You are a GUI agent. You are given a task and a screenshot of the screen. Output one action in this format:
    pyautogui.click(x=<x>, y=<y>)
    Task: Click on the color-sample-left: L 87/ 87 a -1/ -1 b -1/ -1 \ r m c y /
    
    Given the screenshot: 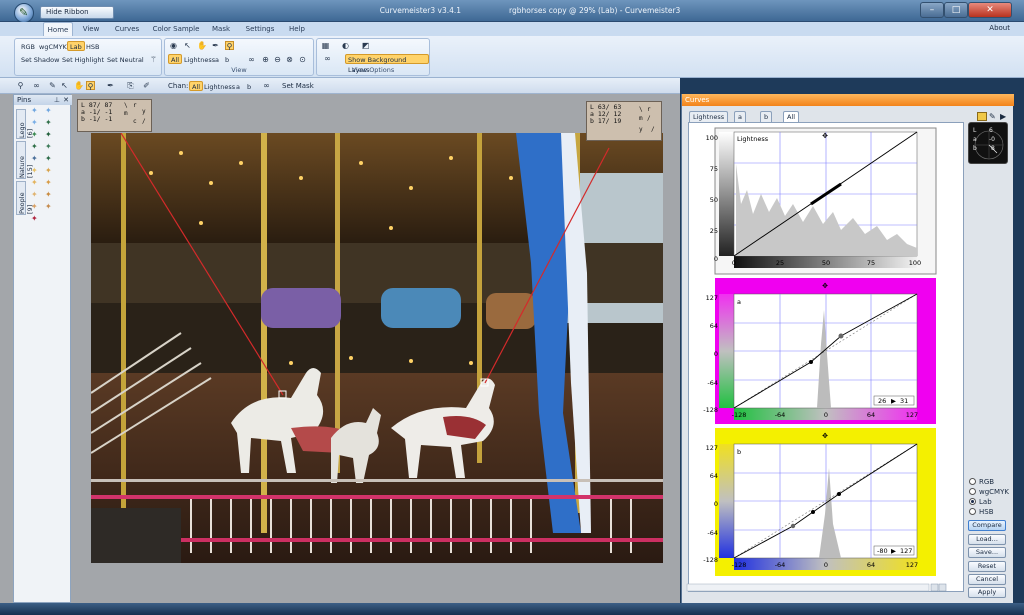 What is the action you would take?
    pyautogui.click(x=114, y=115)
    